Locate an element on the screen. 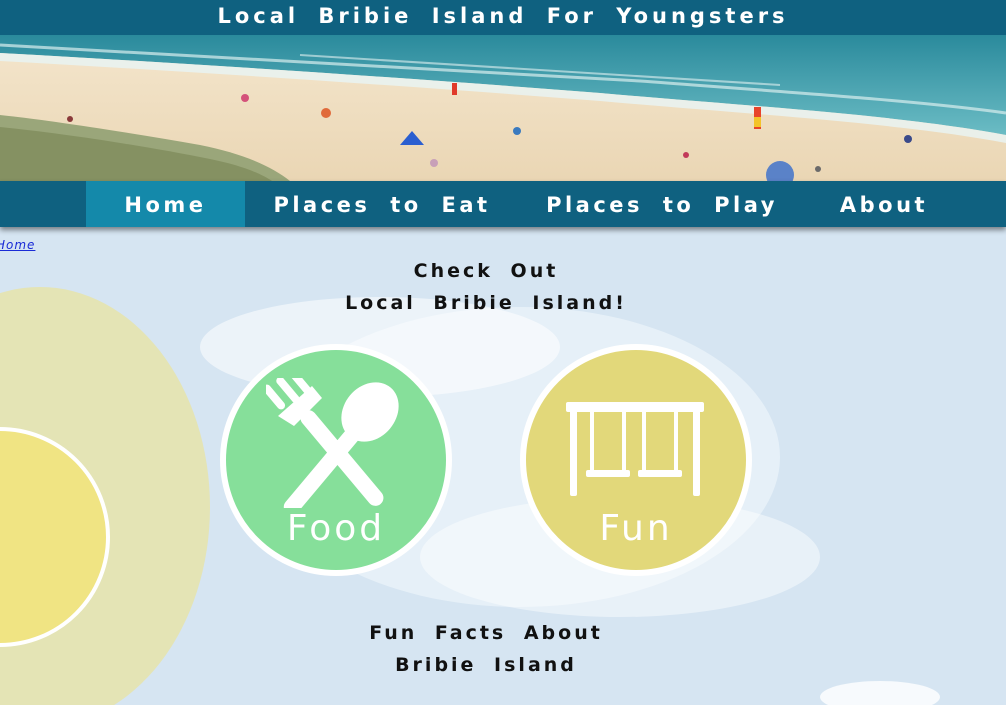 The width and height of the screenshot is (1006, 705). fun-card-link: Fun is located at coordinates (636, 460).